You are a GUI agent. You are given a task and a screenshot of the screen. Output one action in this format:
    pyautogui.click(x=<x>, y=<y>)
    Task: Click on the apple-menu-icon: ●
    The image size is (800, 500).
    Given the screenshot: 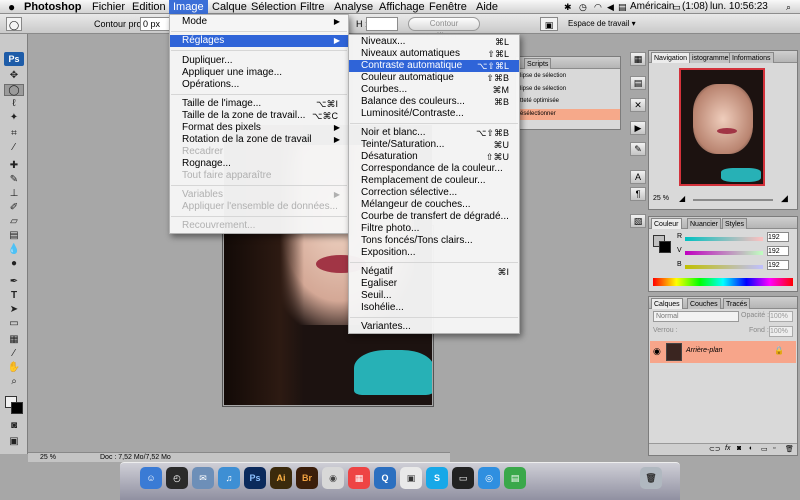 What is the action you would take?
    pyautogui.click(x=11, y=7)
    